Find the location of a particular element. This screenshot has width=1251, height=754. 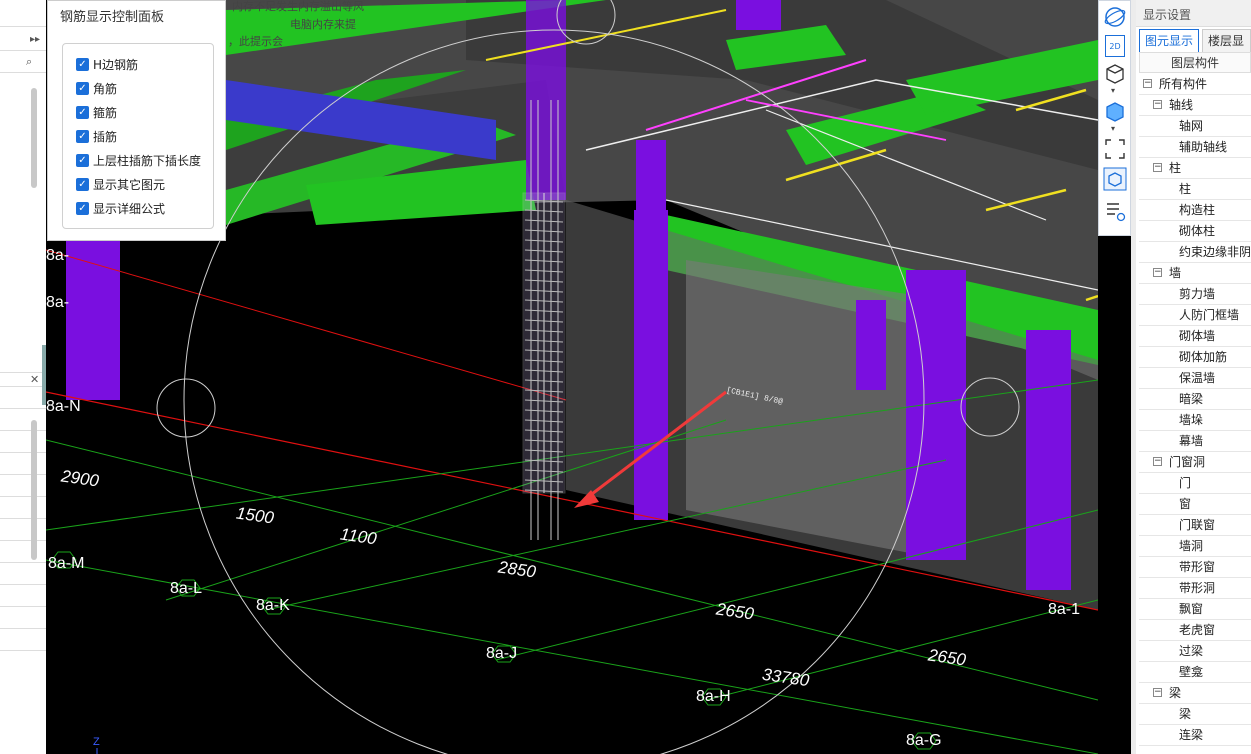

tree-row: 带形洞 is located at coordinates (1195, 588).